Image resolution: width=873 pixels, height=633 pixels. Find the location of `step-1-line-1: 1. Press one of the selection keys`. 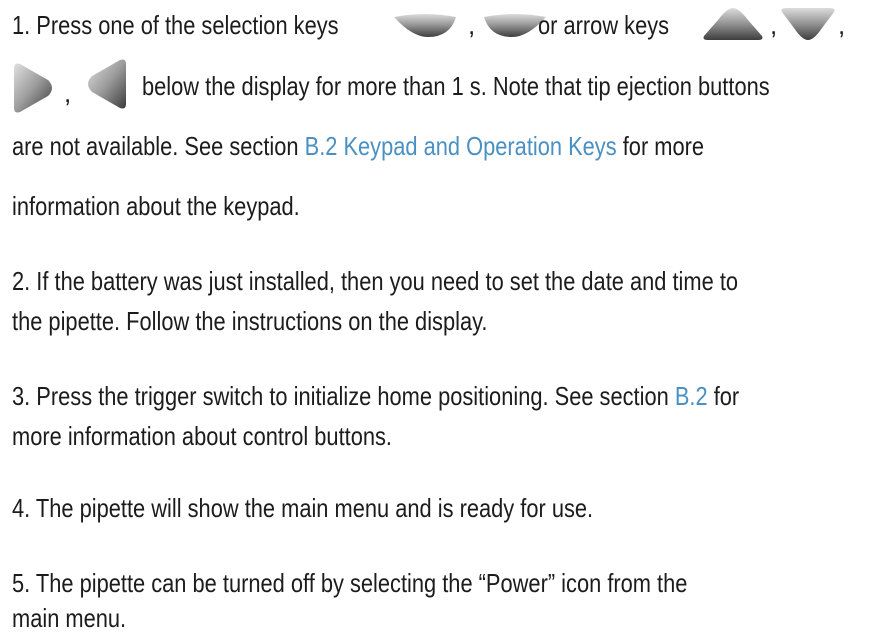

step-1-line-1: 1. Press one of the selection keys is located at coordinates (175, 25).